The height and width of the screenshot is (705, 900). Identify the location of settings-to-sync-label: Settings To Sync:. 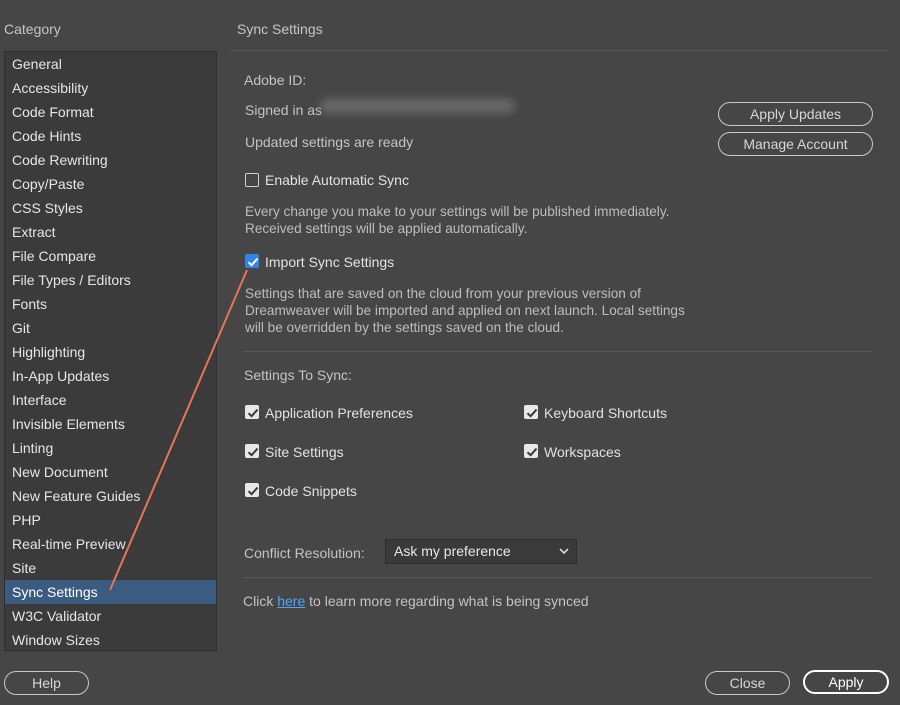
(298, 375).